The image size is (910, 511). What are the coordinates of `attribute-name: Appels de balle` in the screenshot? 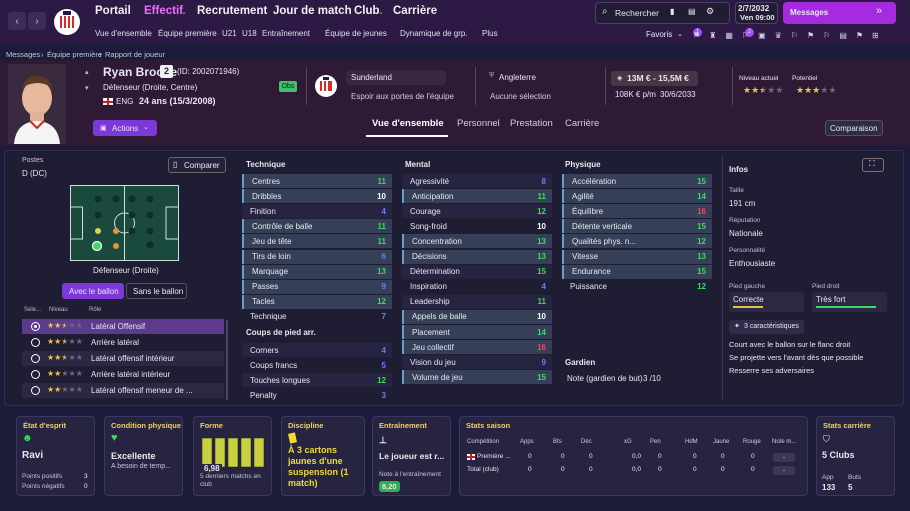 It's located at (439, 317).